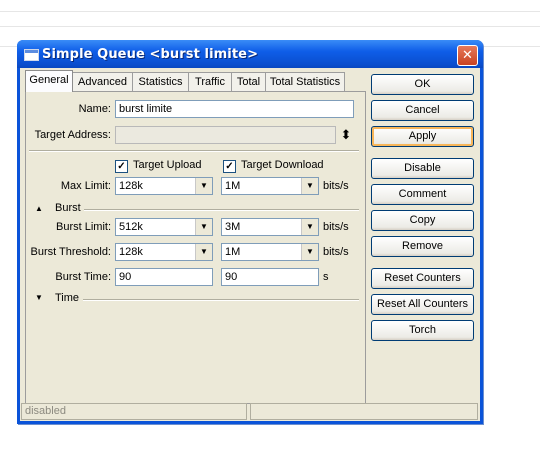 Image resolution: width=540 pixels, height=458 pixels. I want to click on window-icon, so click(31, 55).